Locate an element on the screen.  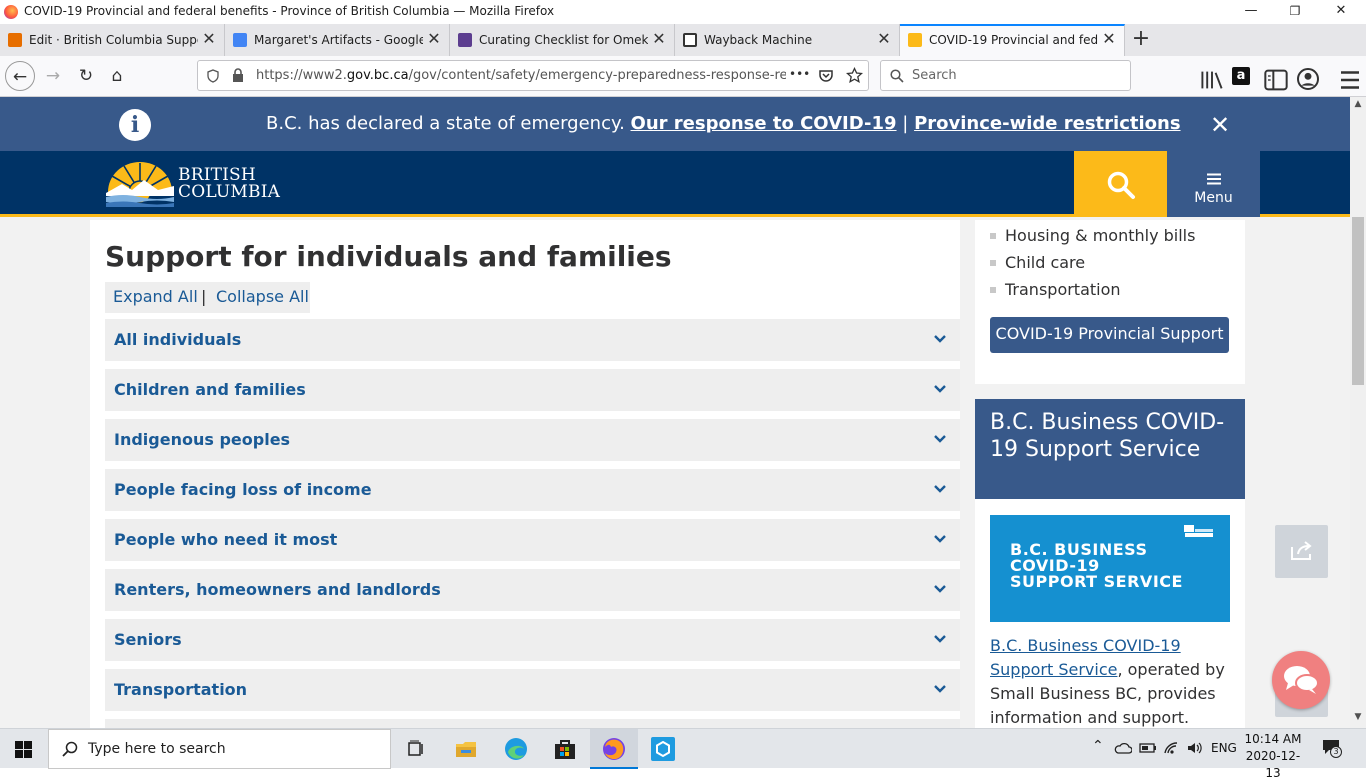
notification-center-icon: 3 is located at coordinates (1332, 749).